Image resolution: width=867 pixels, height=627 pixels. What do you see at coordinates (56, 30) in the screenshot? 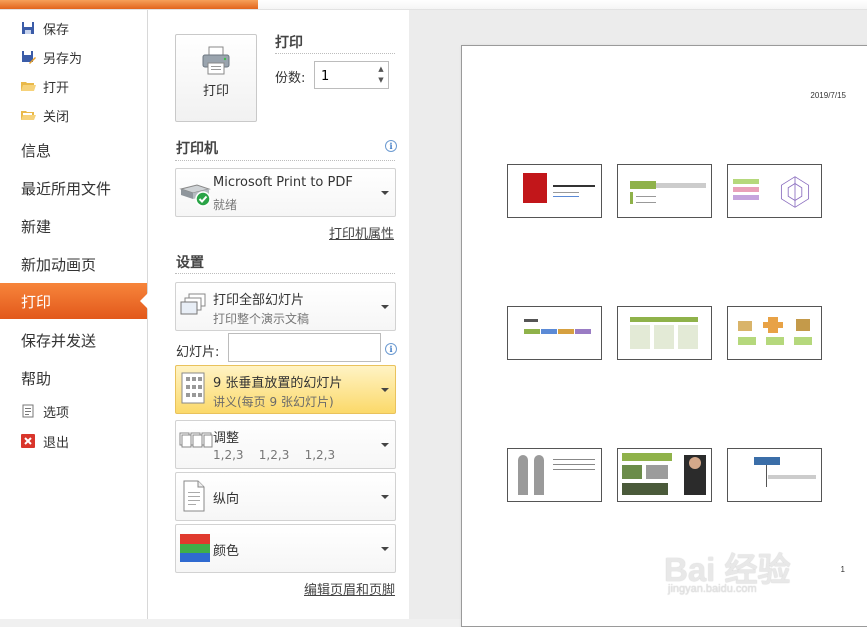
I see `nav-save-label: 保存` at bounding box center [56, 30].